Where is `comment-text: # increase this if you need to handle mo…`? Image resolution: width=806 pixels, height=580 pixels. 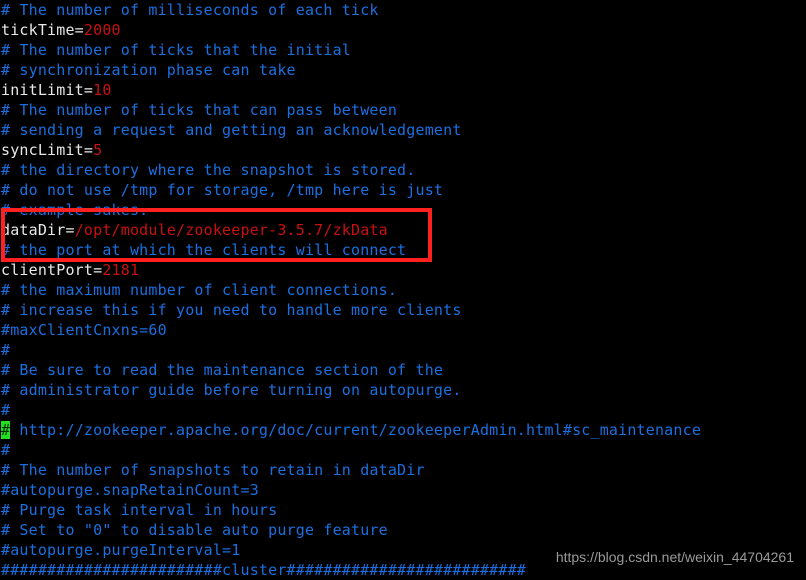
comment-text: # increase this if you need to handle mo… is located at coordinates (231, 310).